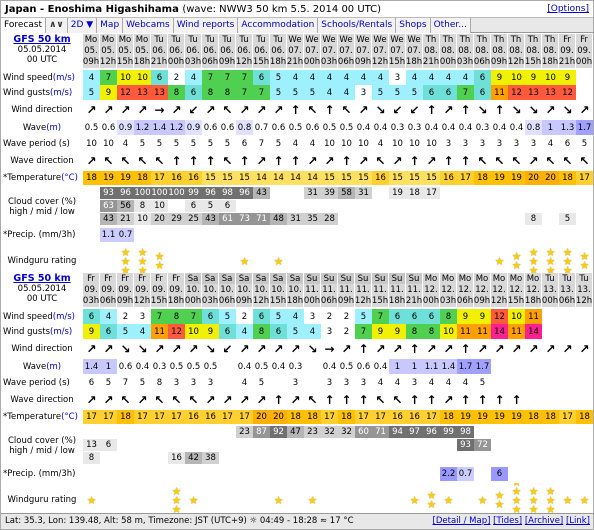  What do you see at coordinates (159, 219) in the screenshot?
I see `cloud-low-cell: 20` at bounding box center [159, 219].